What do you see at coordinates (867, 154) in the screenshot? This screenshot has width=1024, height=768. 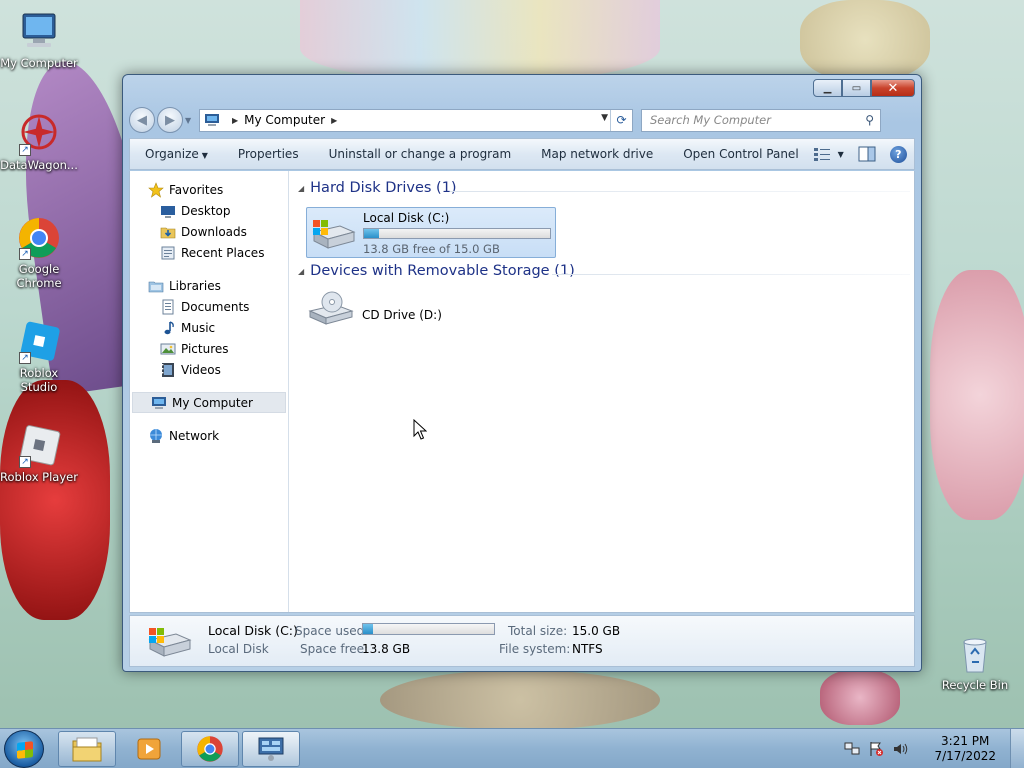 I see `preview-pane-icon` at bounding box center [867, 154].